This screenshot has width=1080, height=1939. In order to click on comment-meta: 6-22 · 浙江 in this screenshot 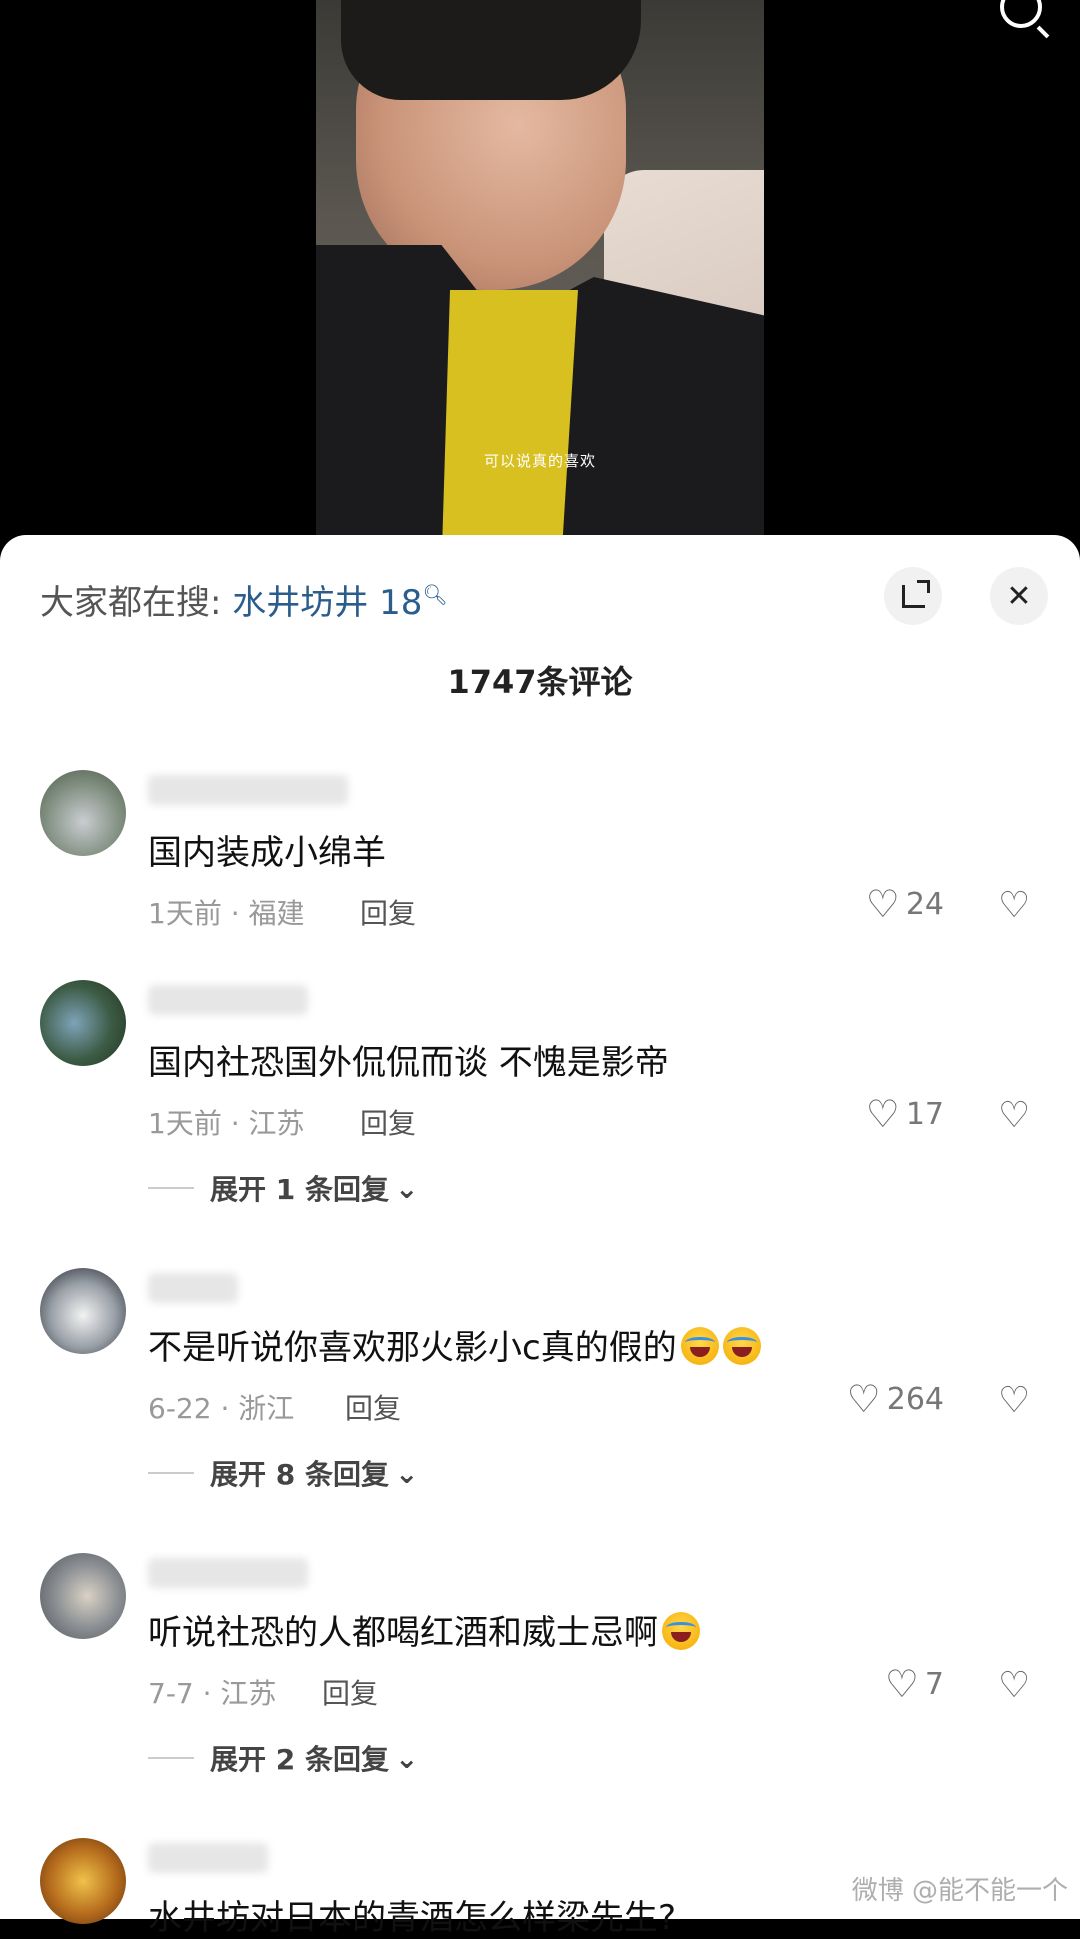, I will do `click(221, 1408)`.